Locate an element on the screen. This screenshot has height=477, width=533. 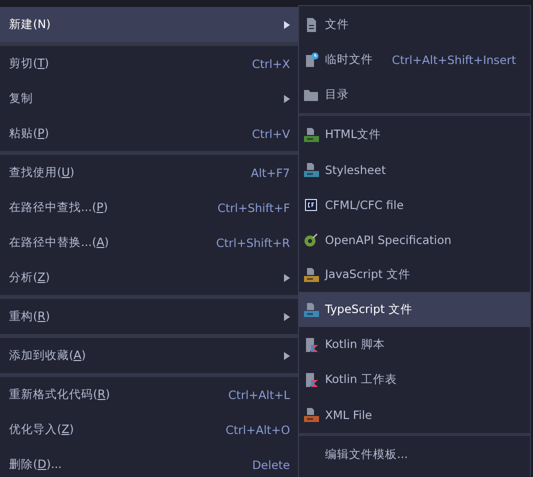
submenu-item: CFML/CFC file is located at coordinates (414, 204).